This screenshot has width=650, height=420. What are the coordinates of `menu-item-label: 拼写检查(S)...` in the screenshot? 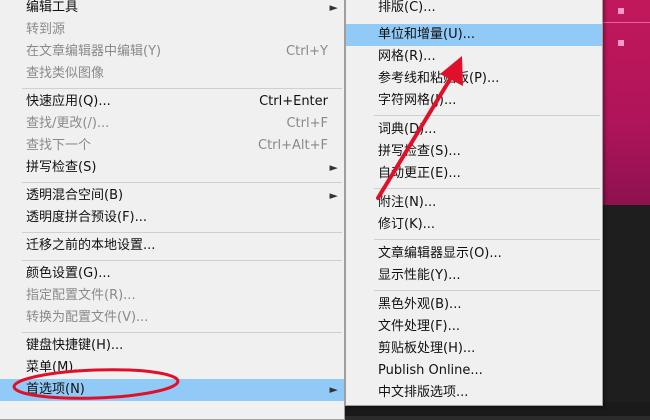 It's located at (419, 151).